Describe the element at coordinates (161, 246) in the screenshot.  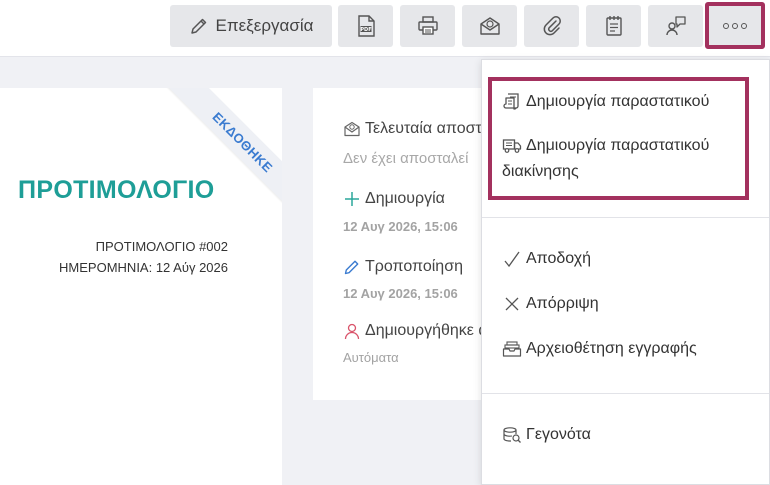
I see `document-number: ΠΡΟΤΙΜΟΛΟΓΙΟ #002` at that location.